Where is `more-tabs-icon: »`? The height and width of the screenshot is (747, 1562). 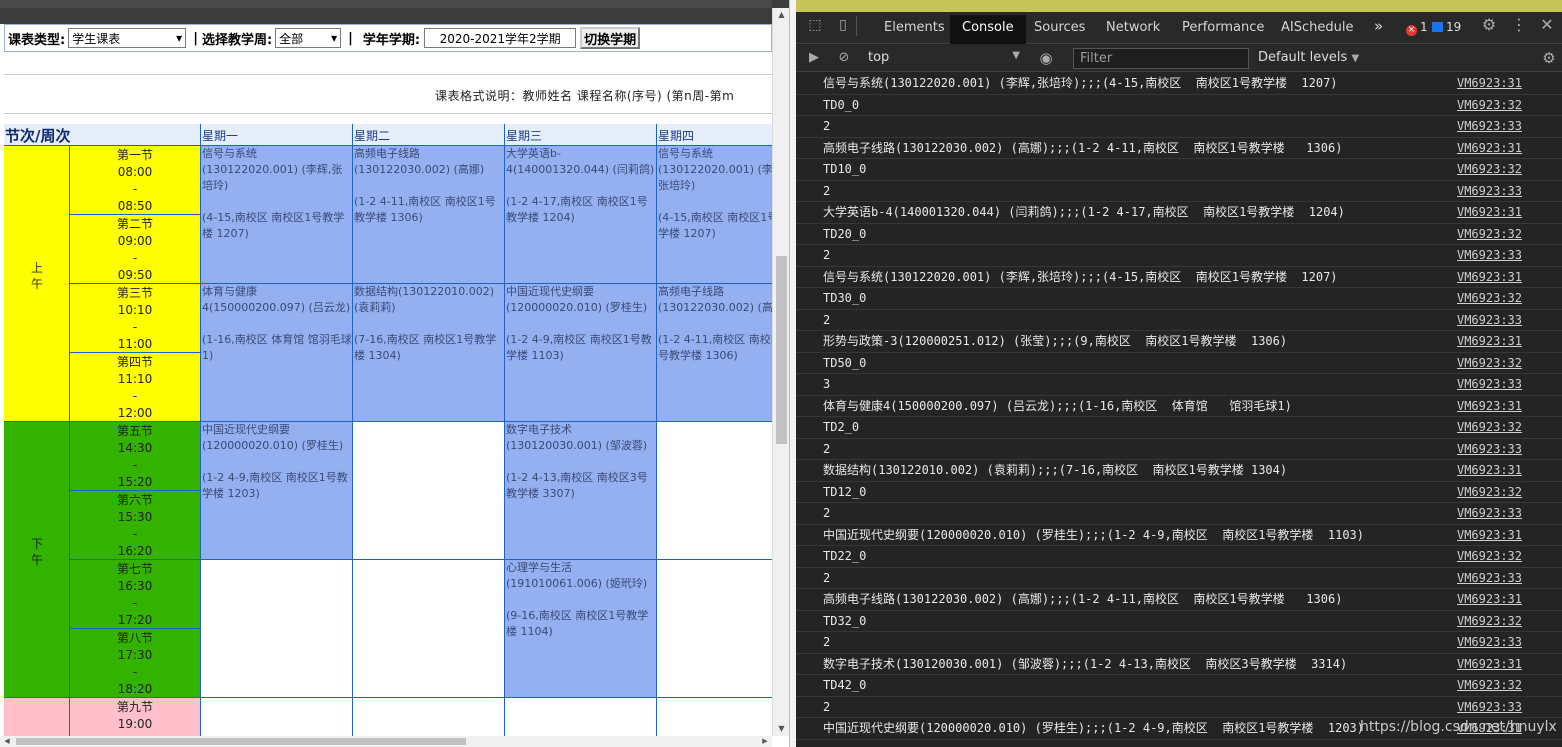
more-tabs-icon: » is located at coordinates (1378, 29).